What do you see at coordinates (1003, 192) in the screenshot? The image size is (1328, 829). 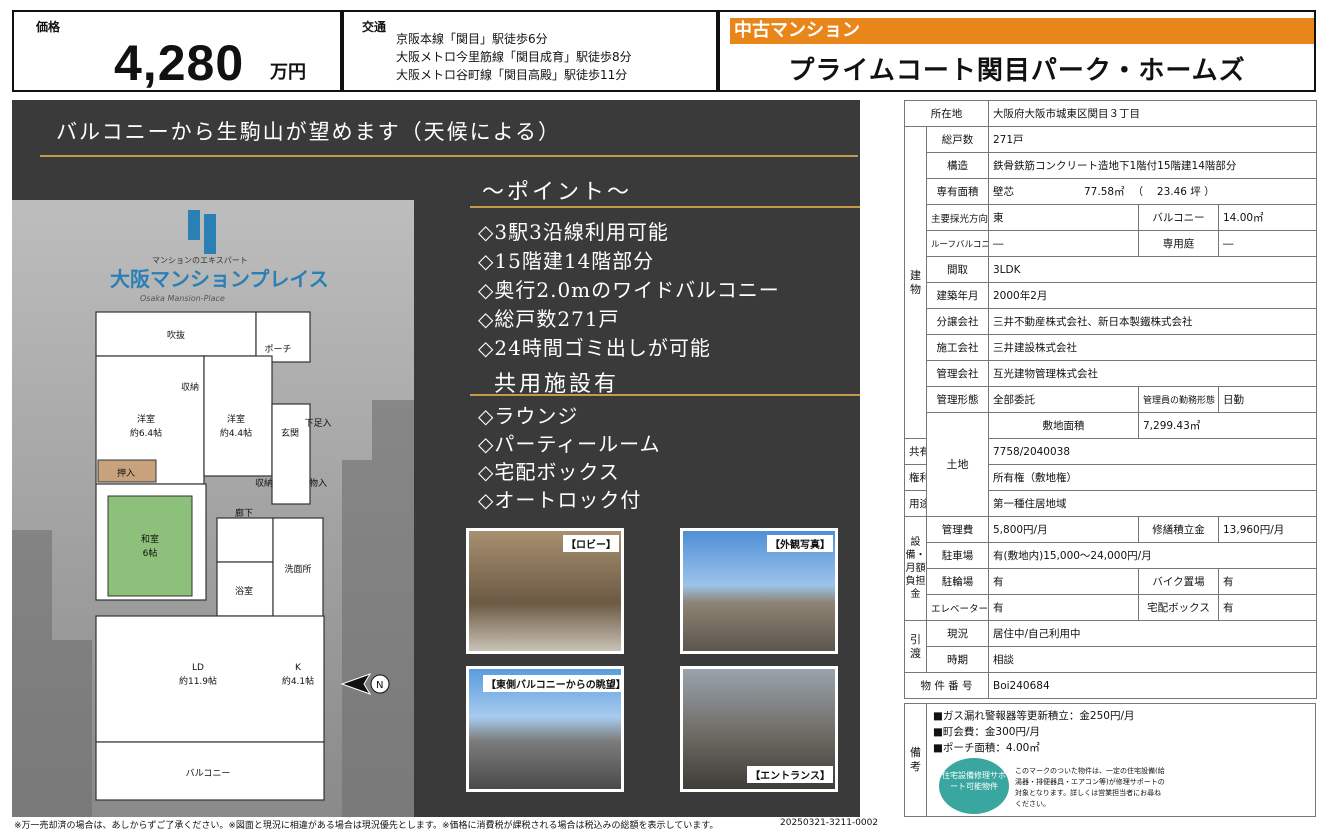 I see `area-basis: 壁芯` at bounding box center [1003, 192].